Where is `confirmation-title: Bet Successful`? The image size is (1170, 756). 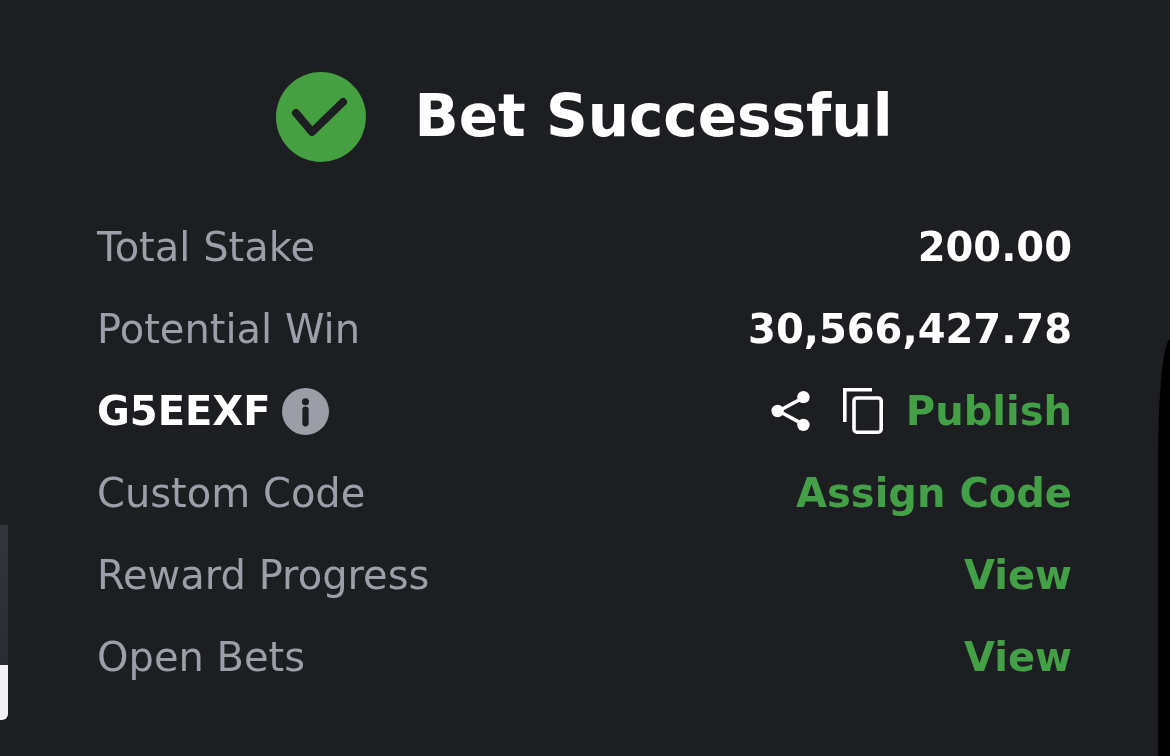
confirmation-title: Bet Successful is located at coordinates (653, 117).